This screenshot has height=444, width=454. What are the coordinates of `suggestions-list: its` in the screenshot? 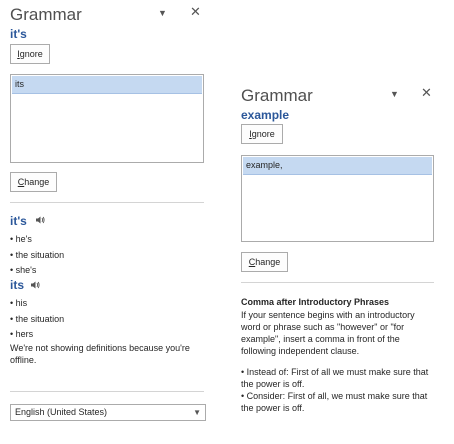 It's located at (107, 118).